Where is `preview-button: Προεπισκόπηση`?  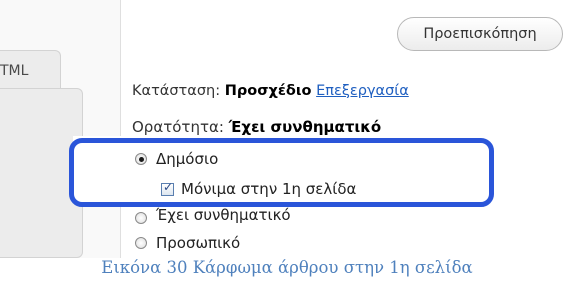 preview-button: Προεπισκόπηση is located at coordinates (480, 34).